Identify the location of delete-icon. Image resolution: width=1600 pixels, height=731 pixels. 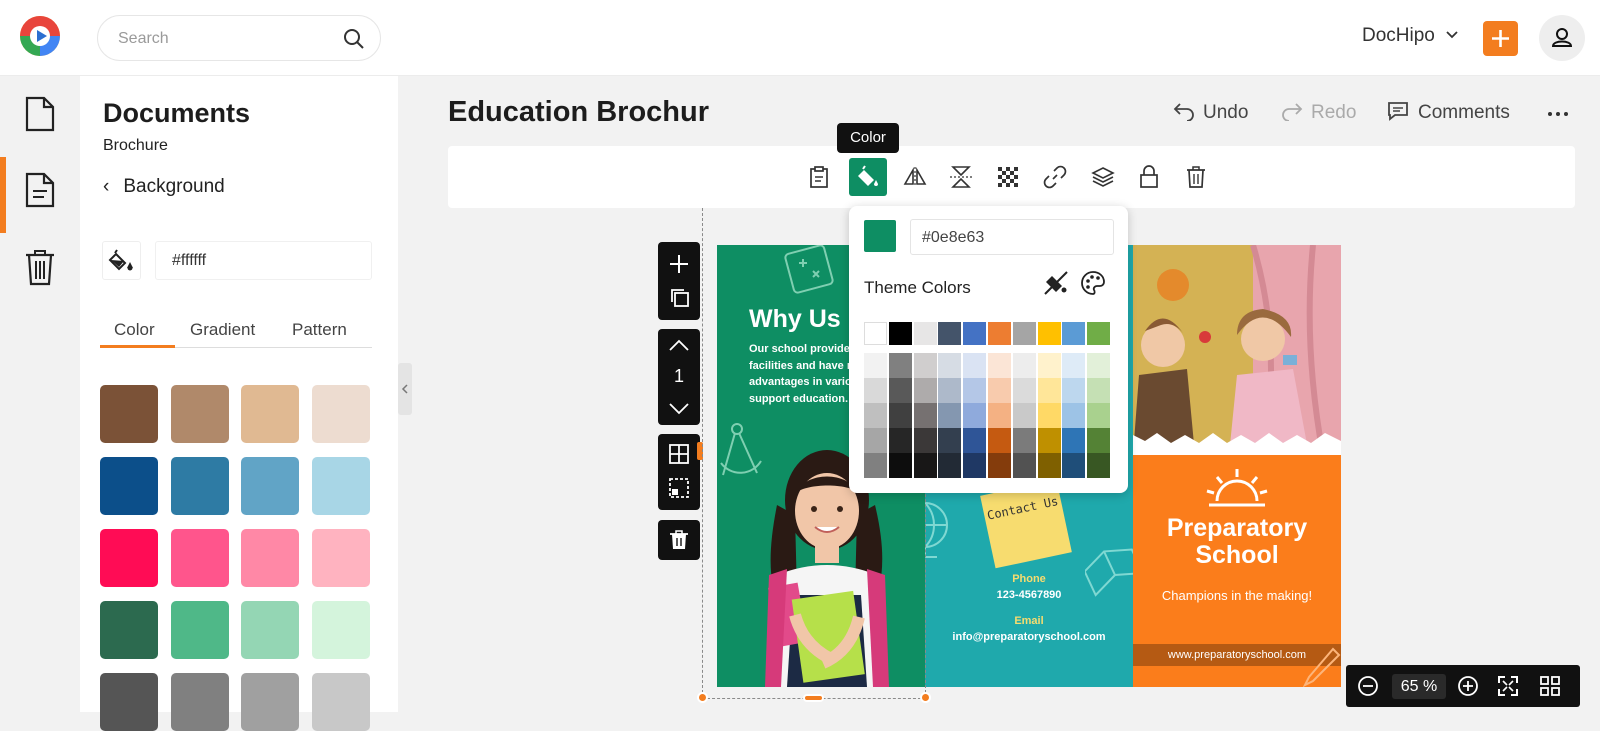
(1196, 177).